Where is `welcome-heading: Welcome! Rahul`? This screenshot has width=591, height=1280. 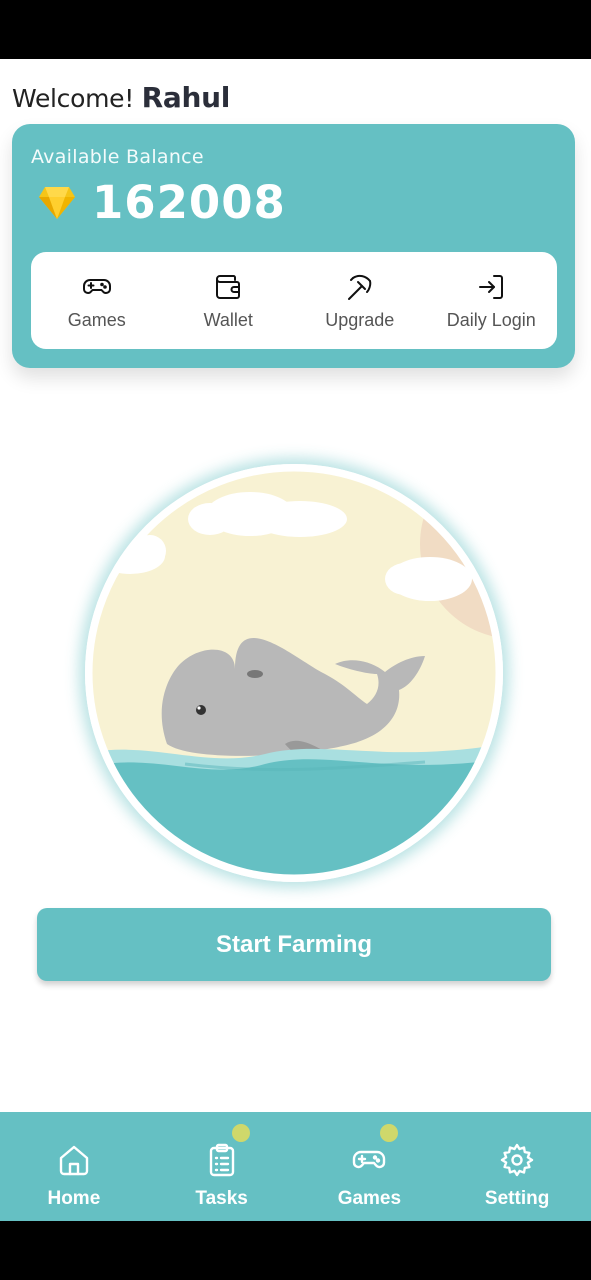
welcome-heading: Welcome! Rahul is located at coordinates (121, 97).